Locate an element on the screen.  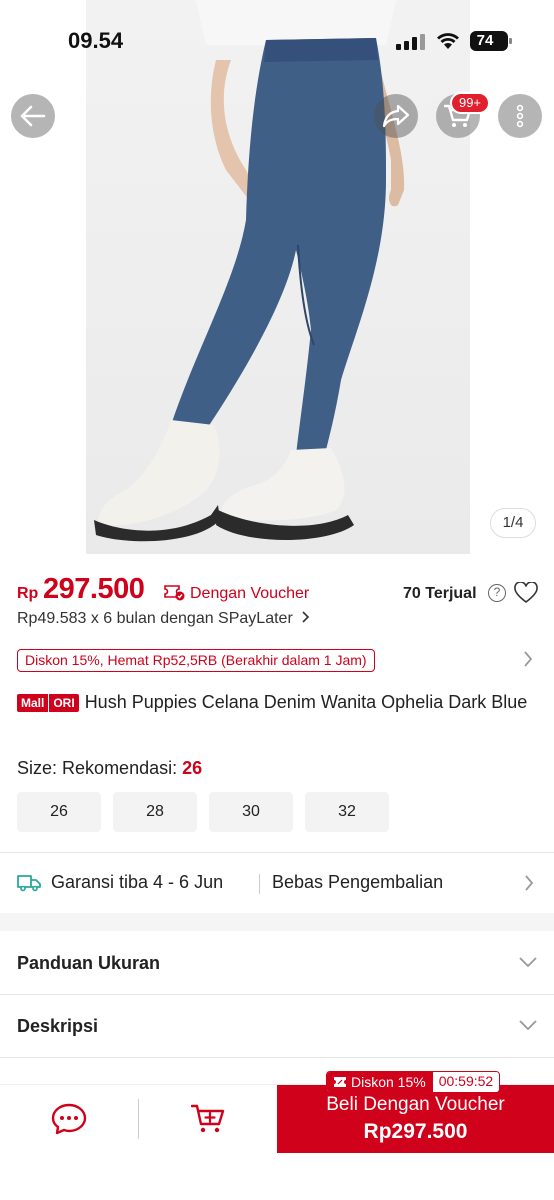
accordion-size-guide: Panduan Ukuran is located at coordinates (277, 963).